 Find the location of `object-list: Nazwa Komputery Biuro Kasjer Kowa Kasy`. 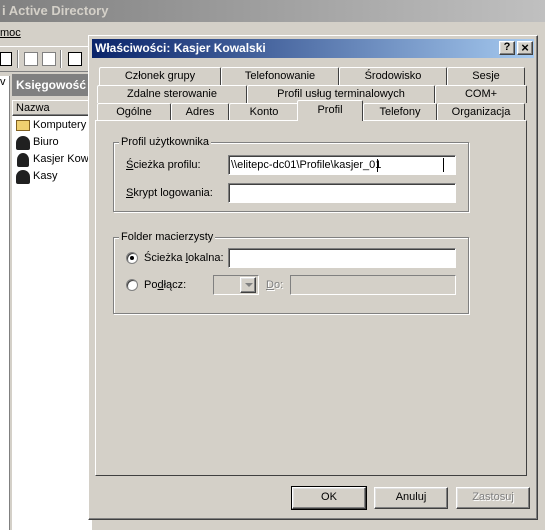

object-list: Nazwa Komputery Biuro Kasjer Kowa Kasy is located at coordinates (53, 315).